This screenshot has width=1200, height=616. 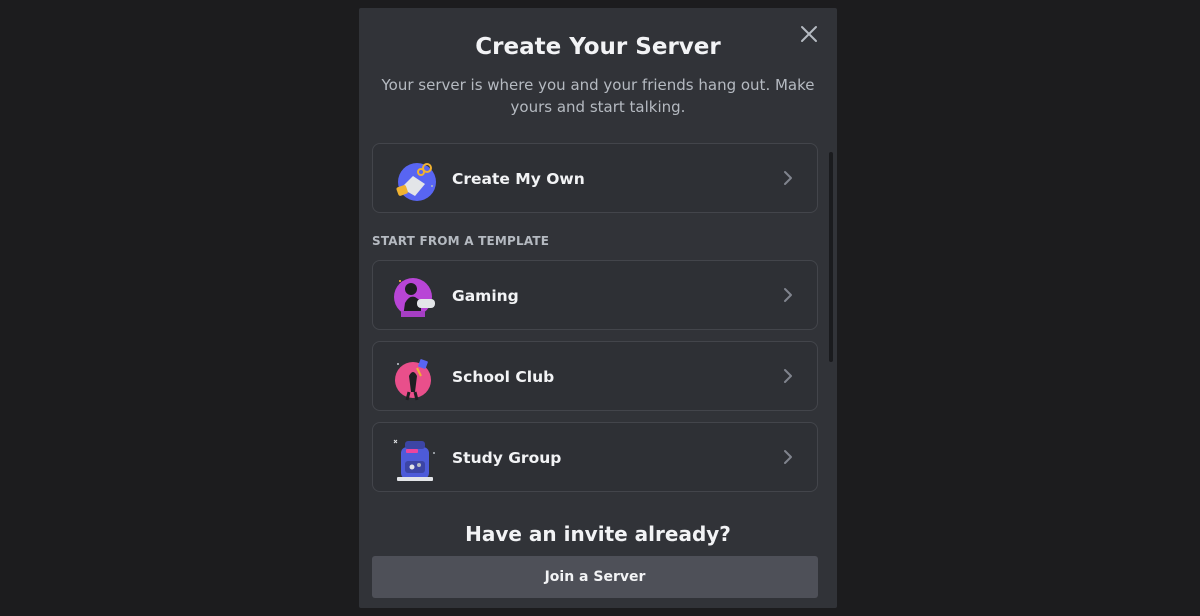 I want to click on study-group-label: Study Group, so click(x=507, y=458).